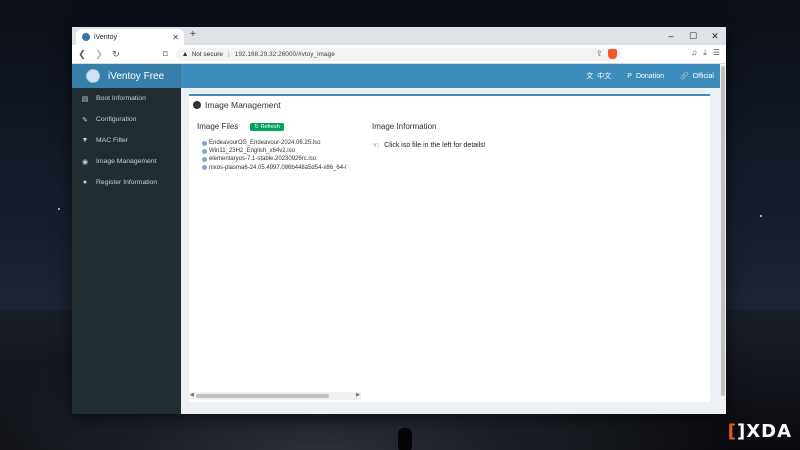 Image resolution: width=800 pixels, height=450 pixels. What do you see at coordinates (265, 143) in the screenshot?
I see `file-name: EndeavourOS_Endeavour-2024.06.25.iso` at bounding box center [265, 143].